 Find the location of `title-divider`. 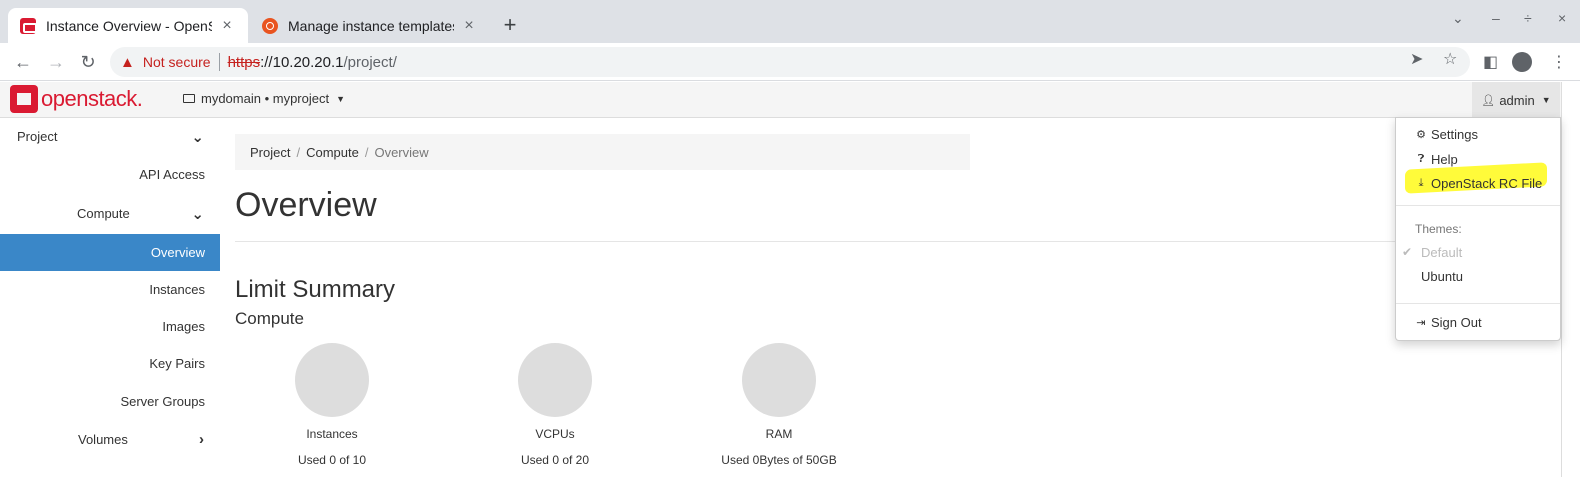

title-divider is located at coordinates (815, 241).